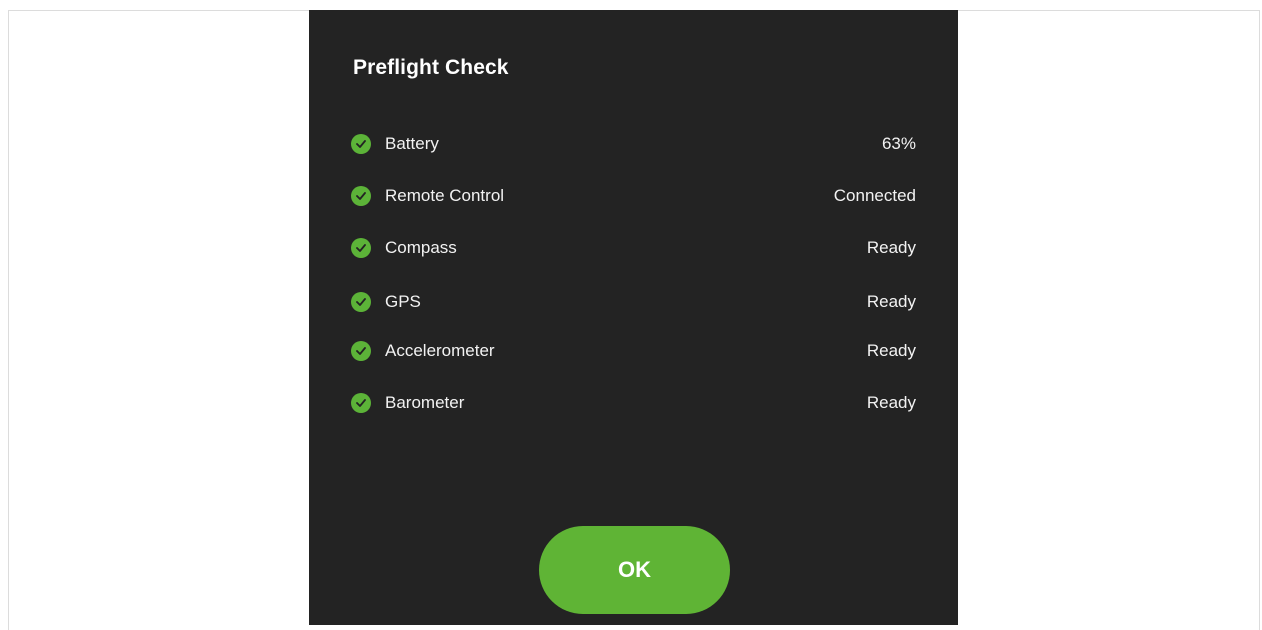  I want to click on check-item-value: 63%, so click(898, 143).